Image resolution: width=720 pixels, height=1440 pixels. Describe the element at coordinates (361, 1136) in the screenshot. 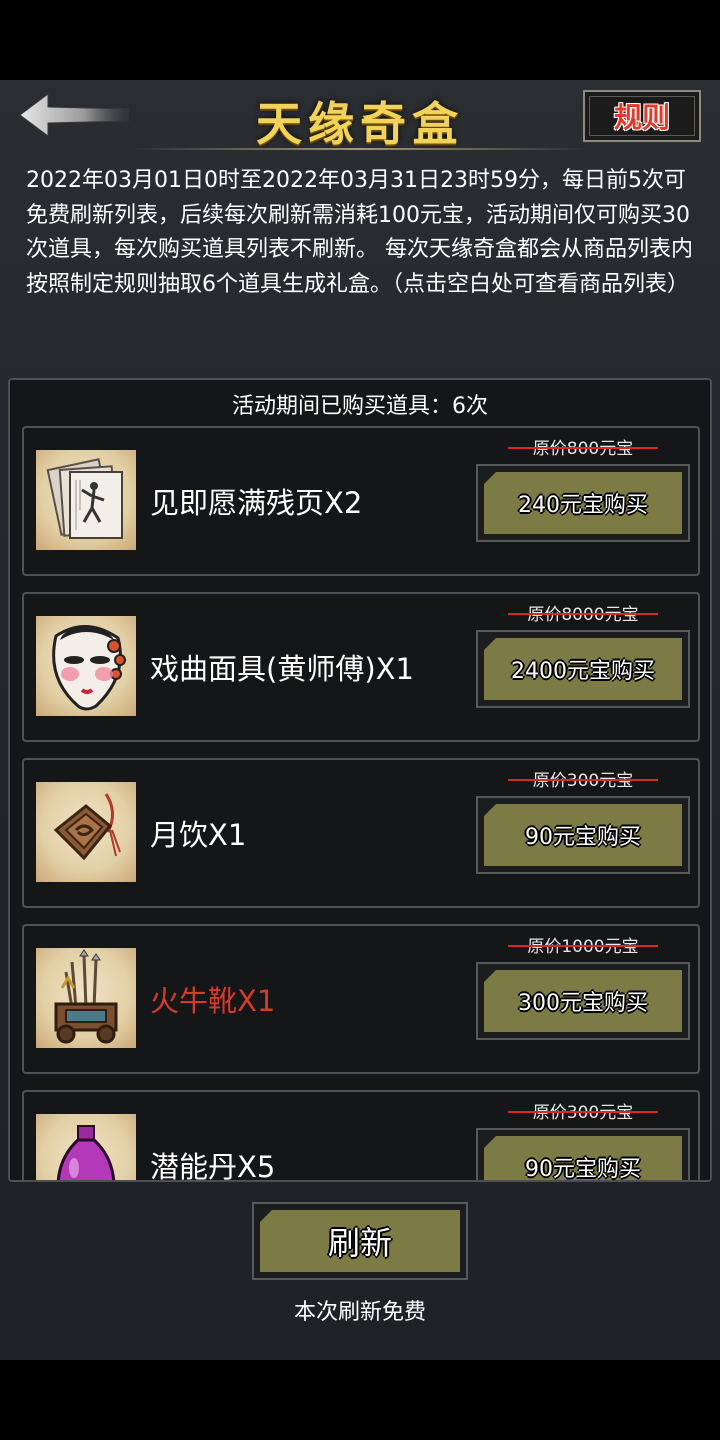

I see `list-item: 潜能丹X5 原价300元宝 90元宝购买` at that location.